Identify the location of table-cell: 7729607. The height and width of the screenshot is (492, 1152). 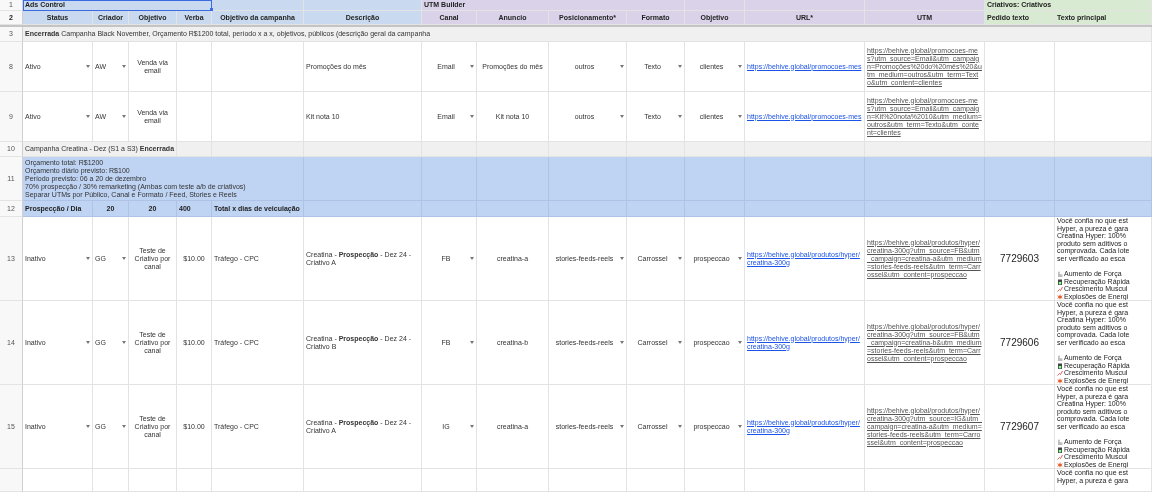
(1020, 427).